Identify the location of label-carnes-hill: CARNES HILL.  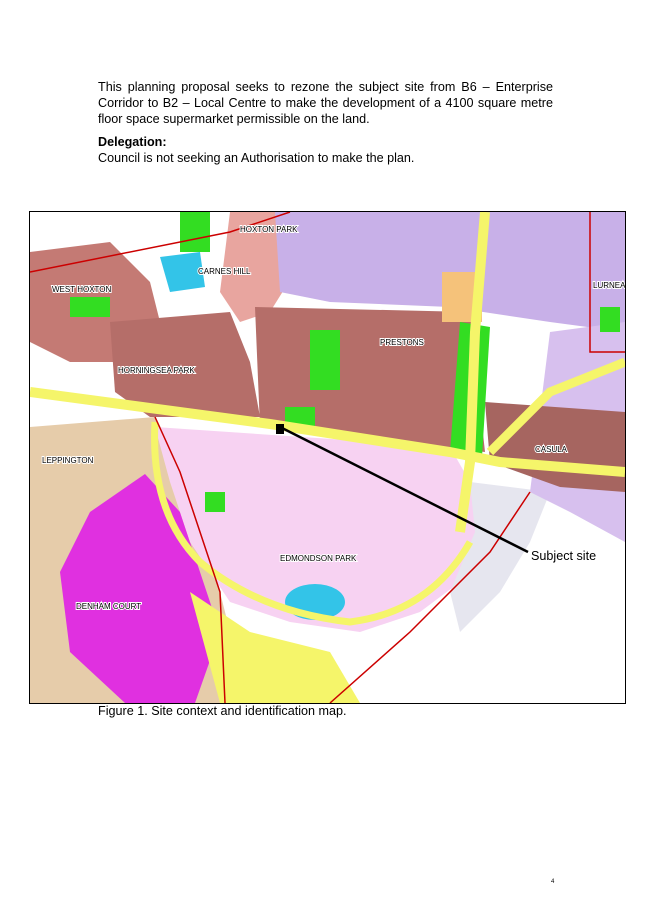
(224, 271).